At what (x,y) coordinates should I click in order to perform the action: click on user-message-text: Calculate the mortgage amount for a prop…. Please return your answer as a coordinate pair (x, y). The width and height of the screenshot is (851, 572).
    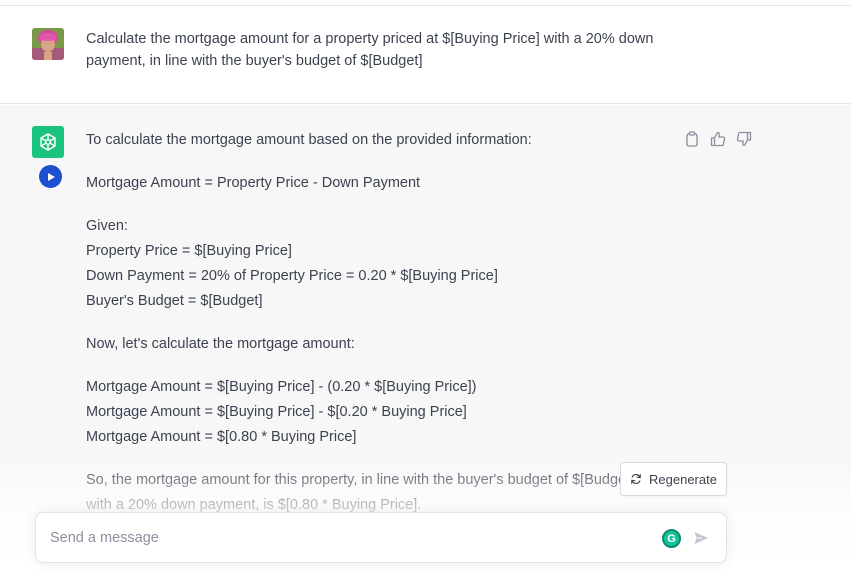
    Looking at the image, I should click on (370, 50).